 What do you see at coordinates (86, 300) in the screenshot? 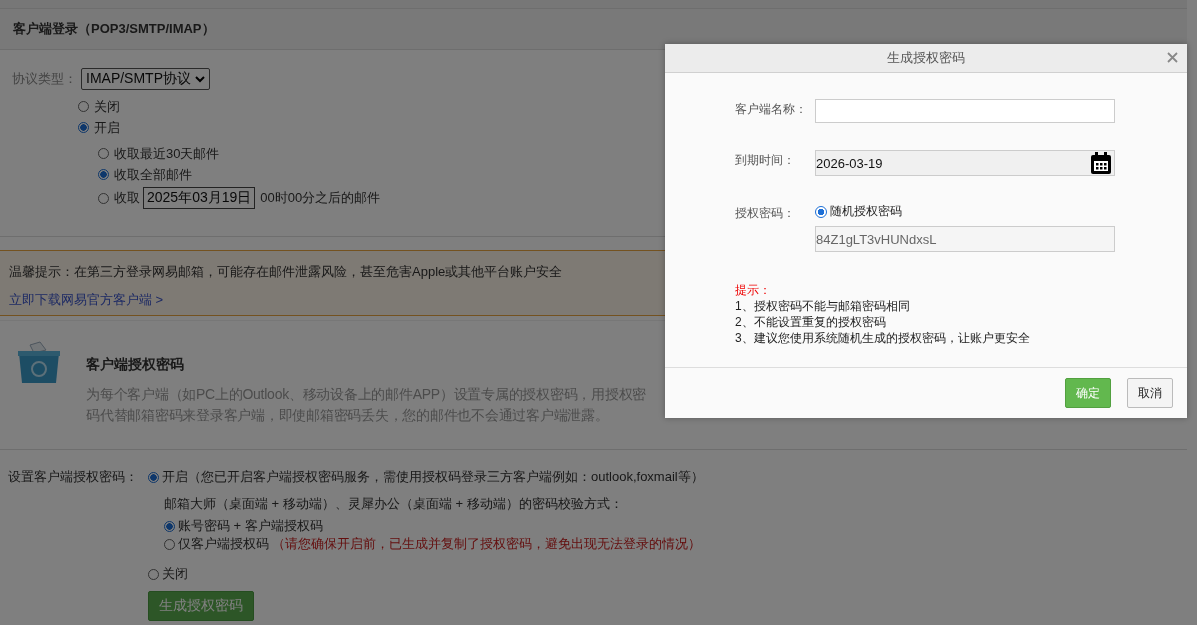
I see `download-link: 立即下载网易官方客户端 >` at bounding box center [86, 300].